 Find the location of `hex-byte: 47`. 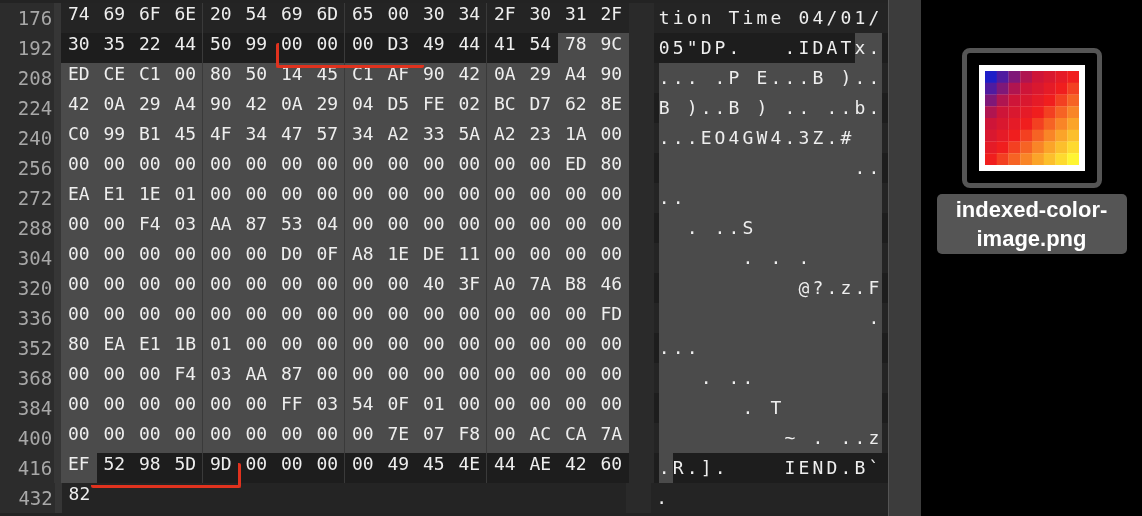

hex-byte: 47 is located at coordinates (292, 138).